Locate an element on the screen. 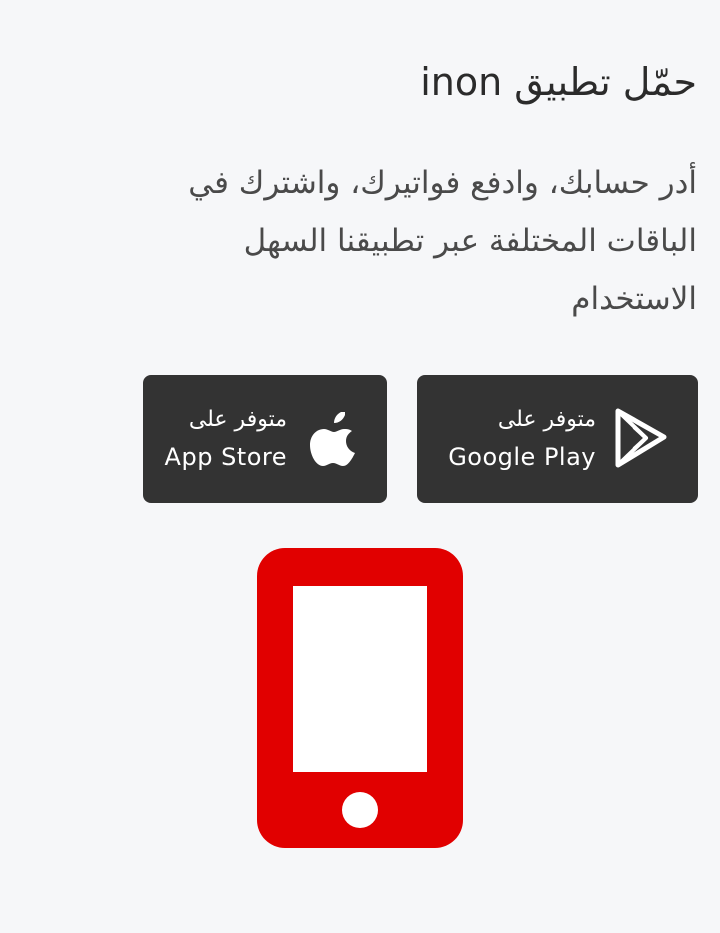  google-play-store-name: Google Play is located at coordinates (522, 457).